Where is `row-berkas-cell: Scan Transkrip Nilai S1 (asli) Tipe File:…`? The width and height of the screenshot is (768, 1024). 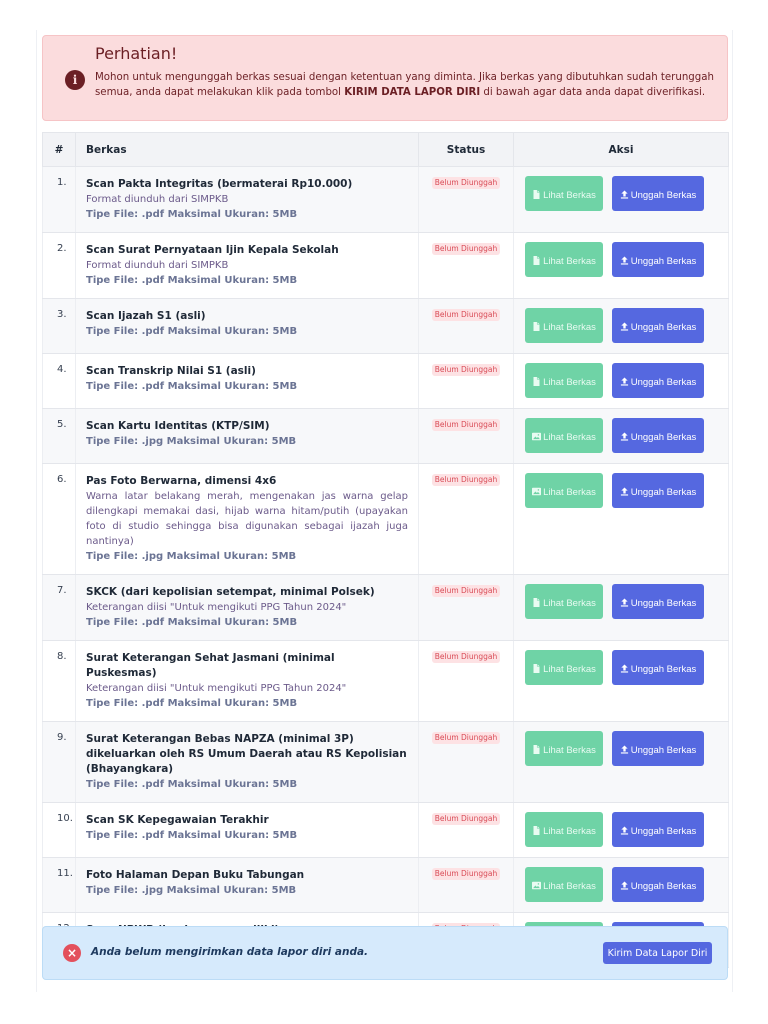
row-berkas-cell: Scan Transkrip Nilai S1 (asli) Tipe File:… is located at coordinates (247, 381).